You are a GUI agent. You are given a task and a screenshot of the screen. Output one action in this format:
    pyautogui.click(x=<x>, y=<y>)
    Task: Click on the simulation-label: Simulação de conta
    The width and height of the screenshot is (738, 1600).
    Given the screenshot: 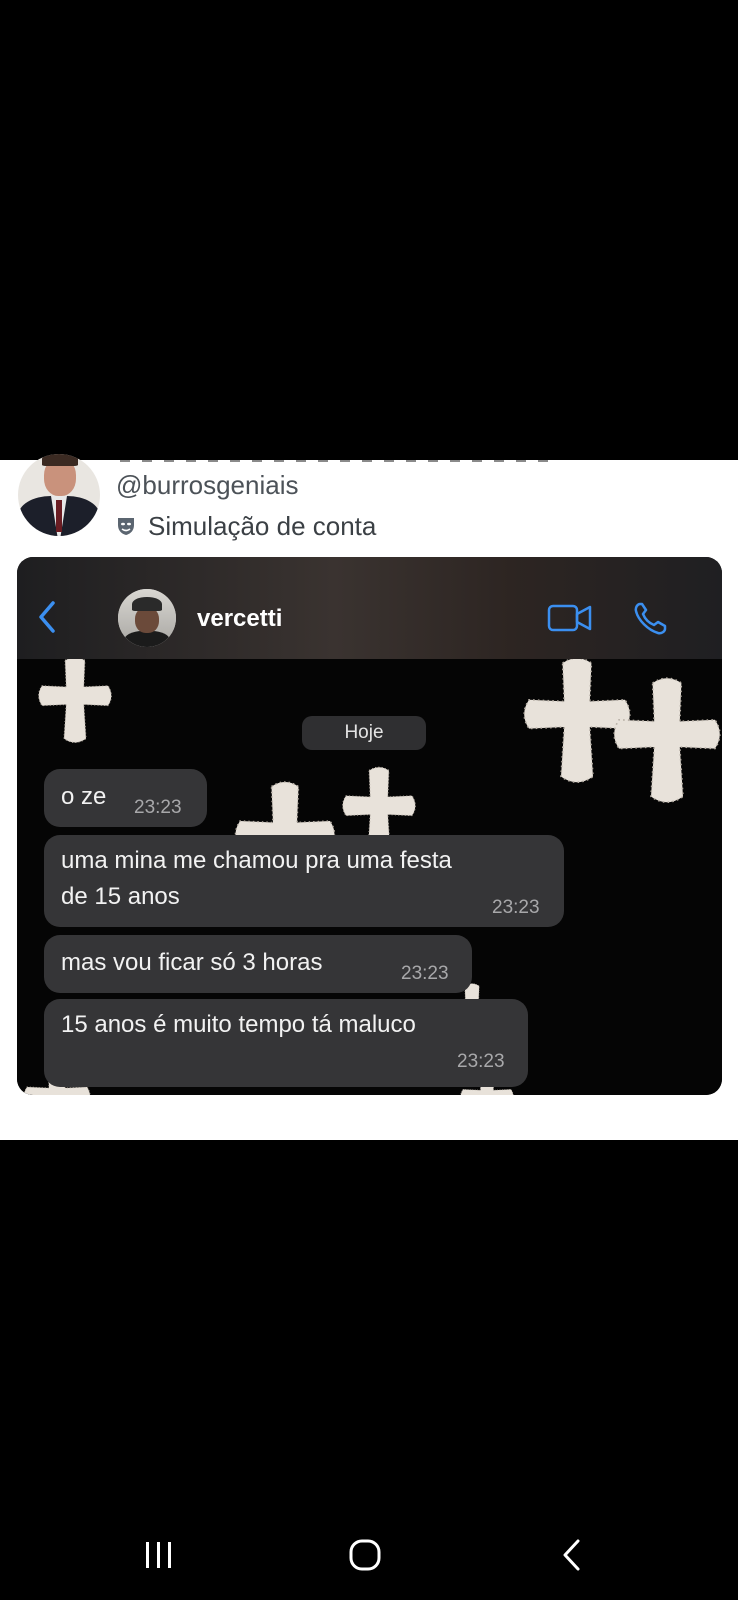 What is the action you would take?
    pyautogui.click(x=262, y=525)
    